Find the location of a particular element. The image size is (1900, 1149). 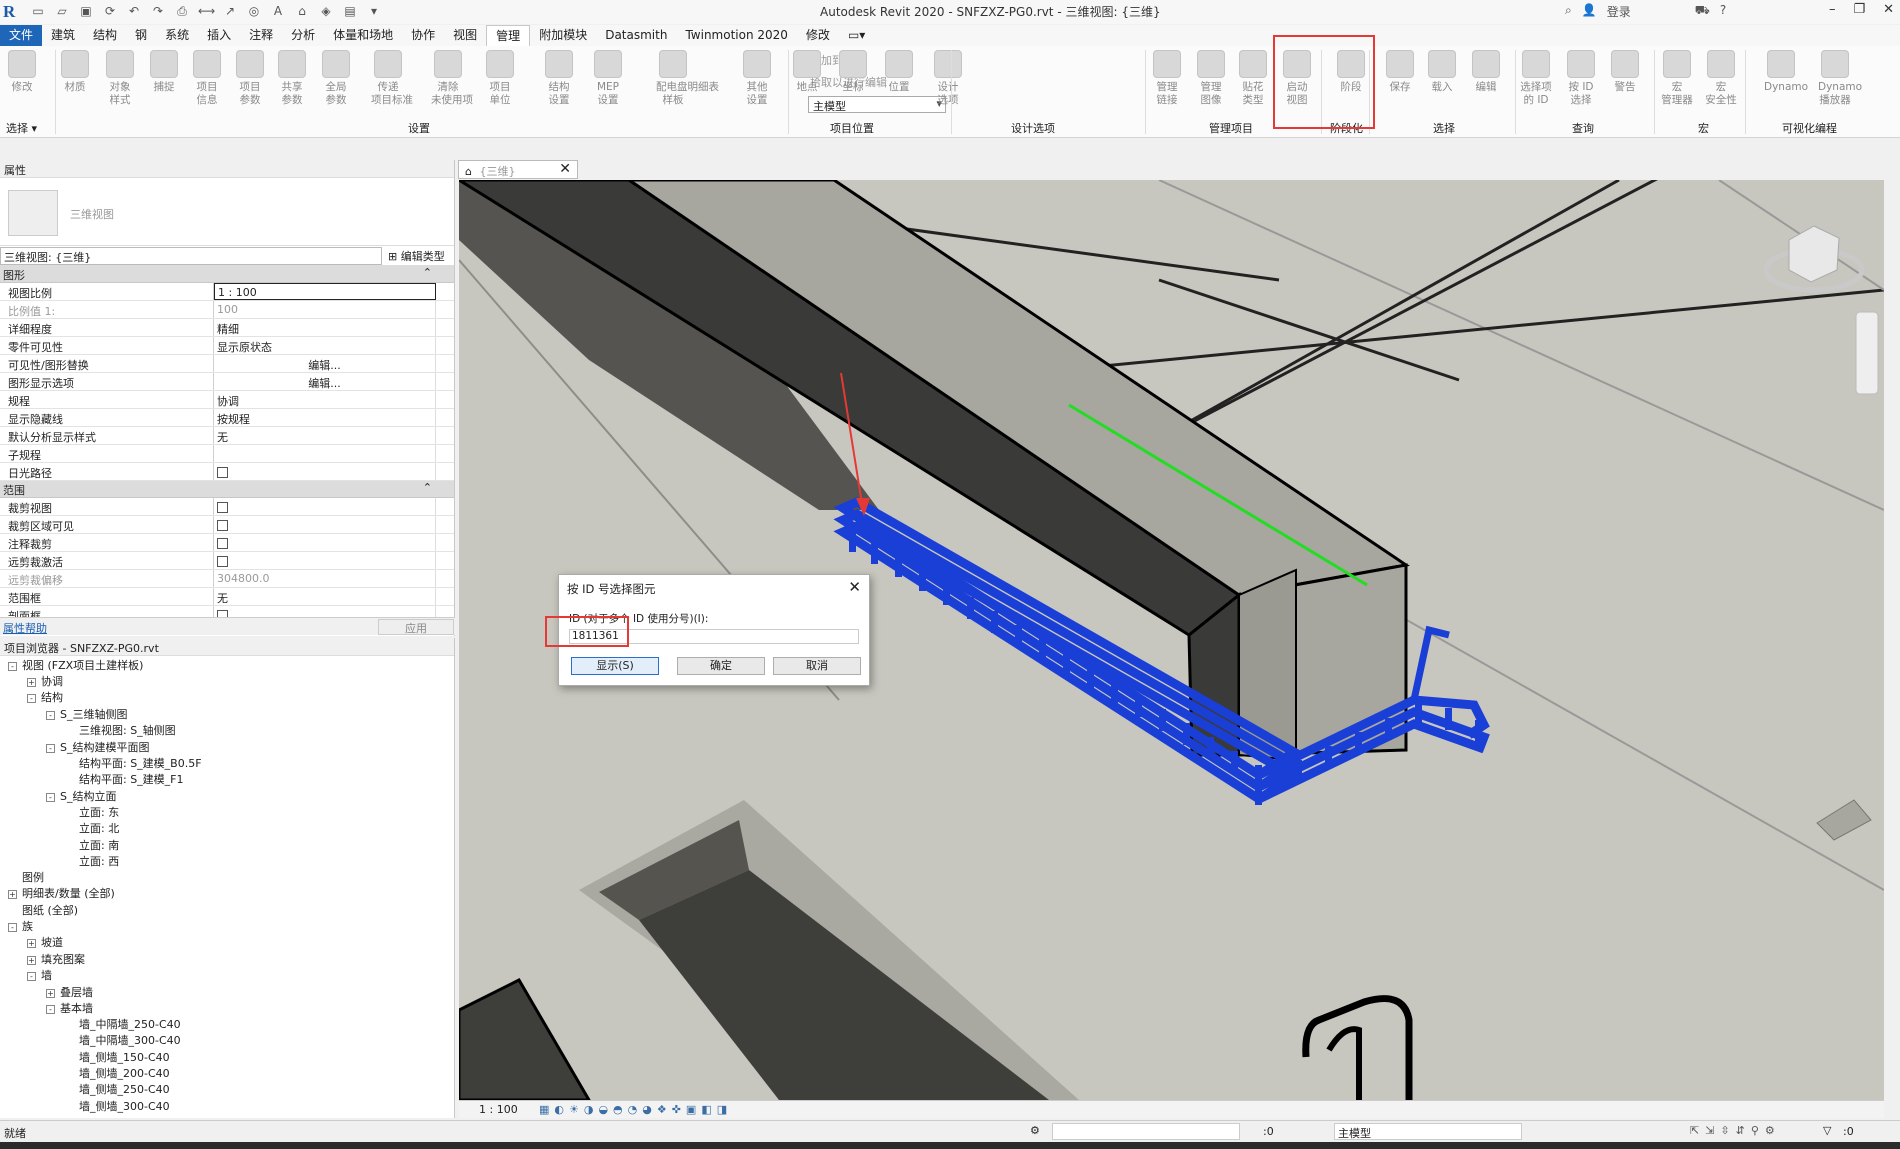

customize-qat-icon: ▾ is located at coordinates (374, 12).